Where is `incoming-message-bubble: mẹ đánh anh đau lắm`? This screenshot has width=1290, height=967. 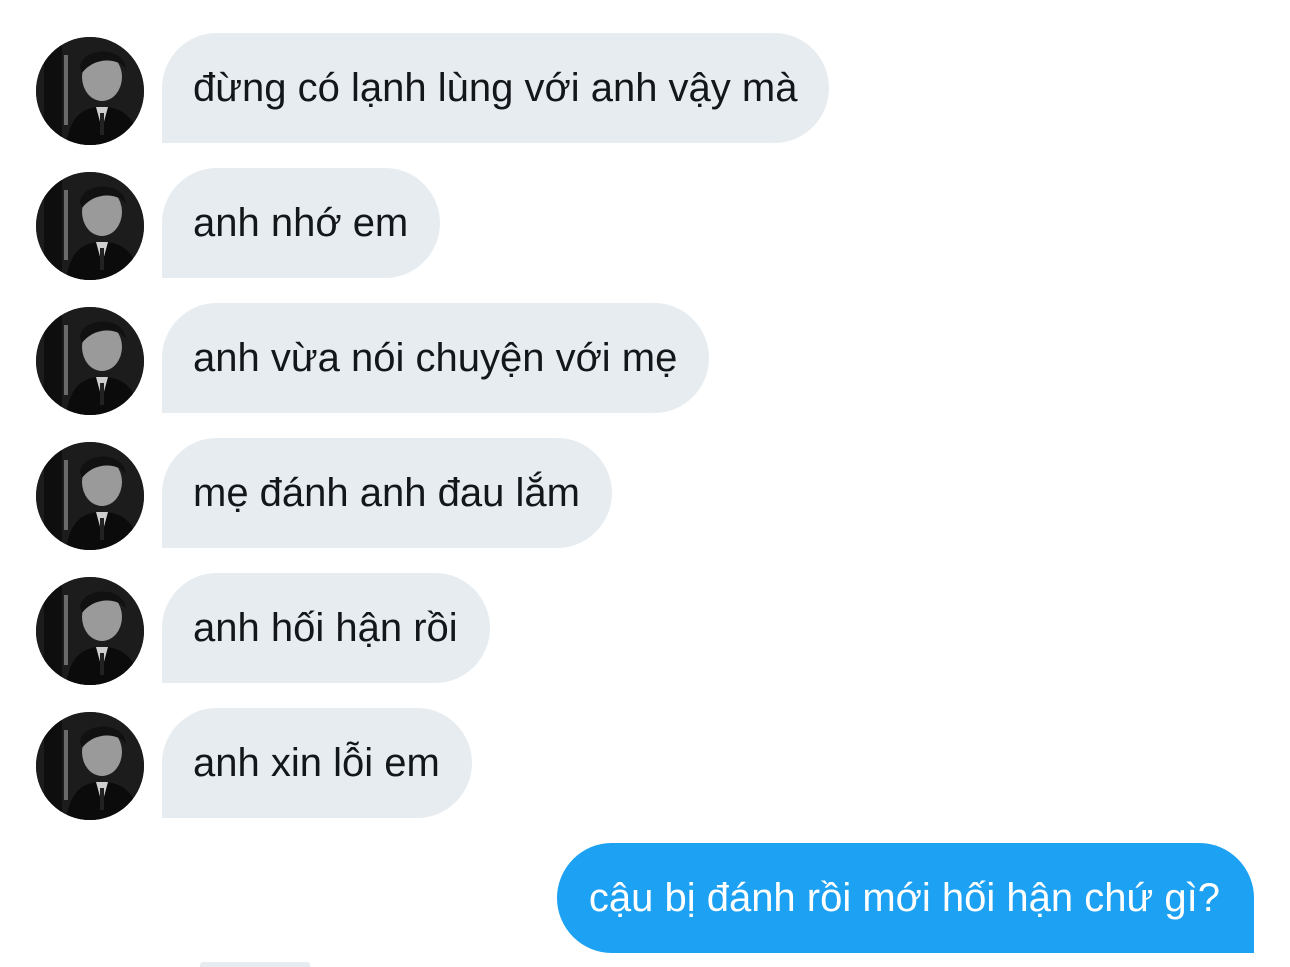 incoming-message-bubble: mẹ đánh anh đau lắm is located at coordinates (387, 493).